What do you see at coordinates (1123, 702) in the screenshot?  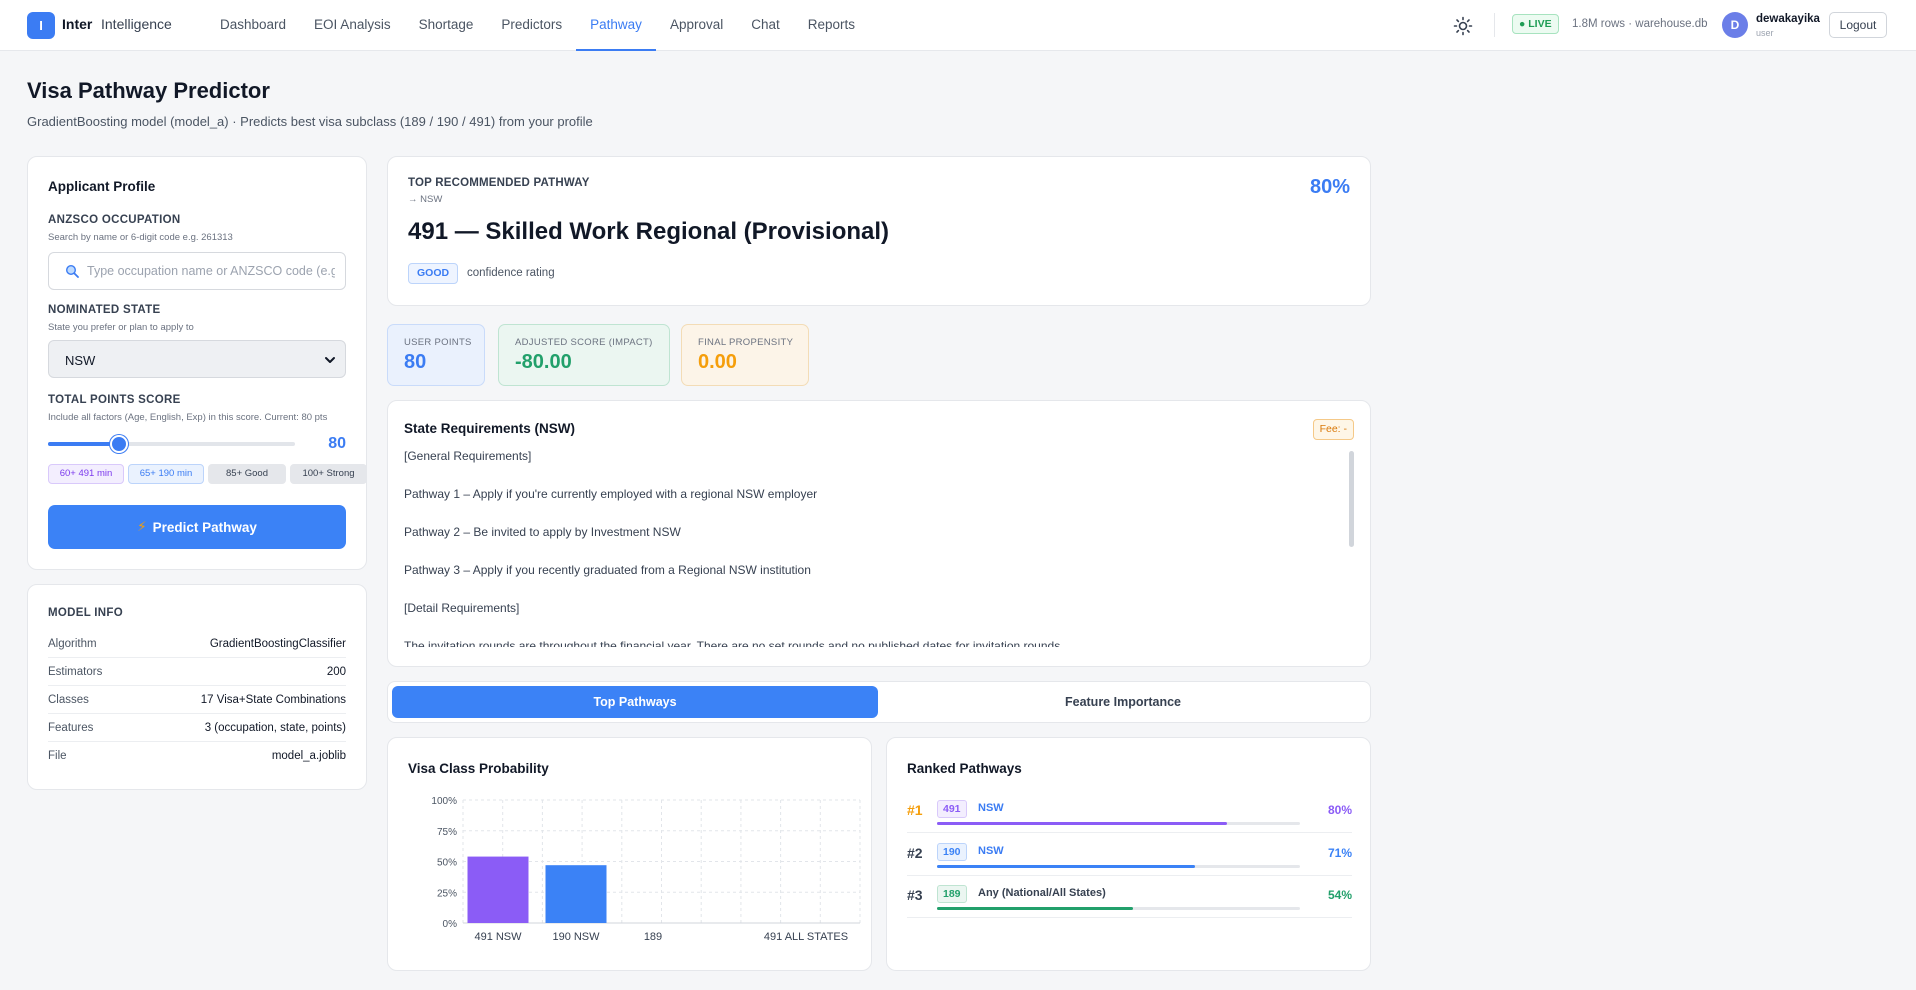 I see `tab-feature-importance: Feature Importance` at bounding box center [1123, 702].